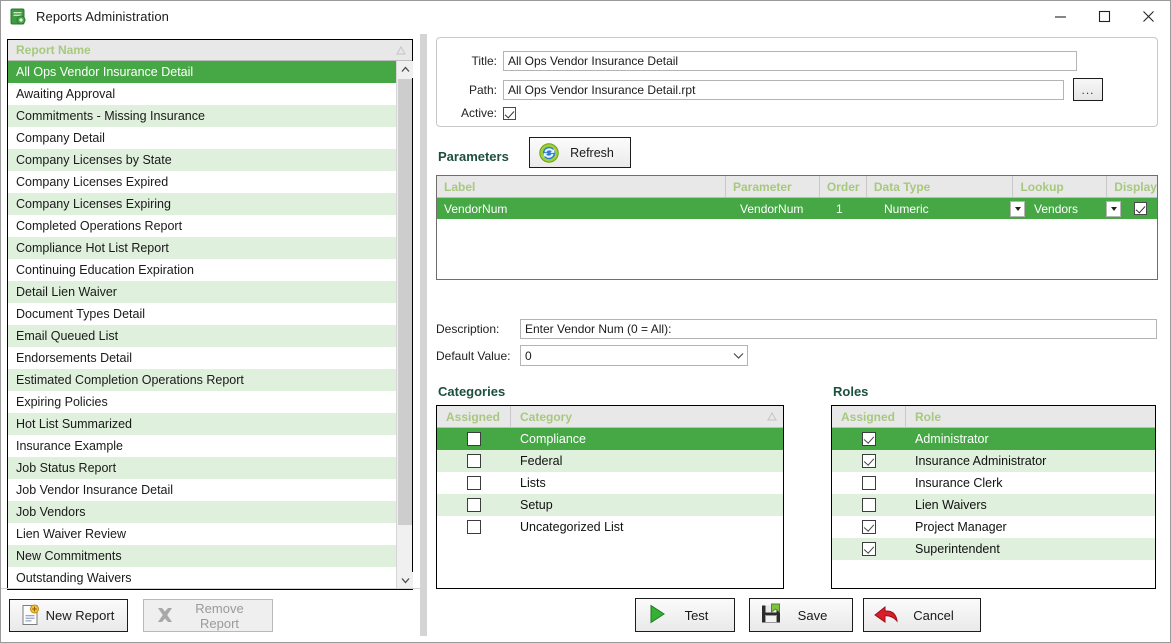 Image resolution: width=1171 pixels, height=643 pixels. I want to click on report-list-item: Expiring Policies, so click(202, 402).